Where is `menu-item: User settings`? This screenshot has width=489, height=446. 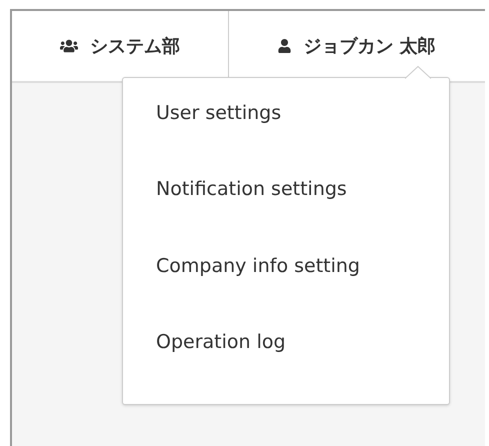 menu-item: User settings is located at coordinates (286, 137).